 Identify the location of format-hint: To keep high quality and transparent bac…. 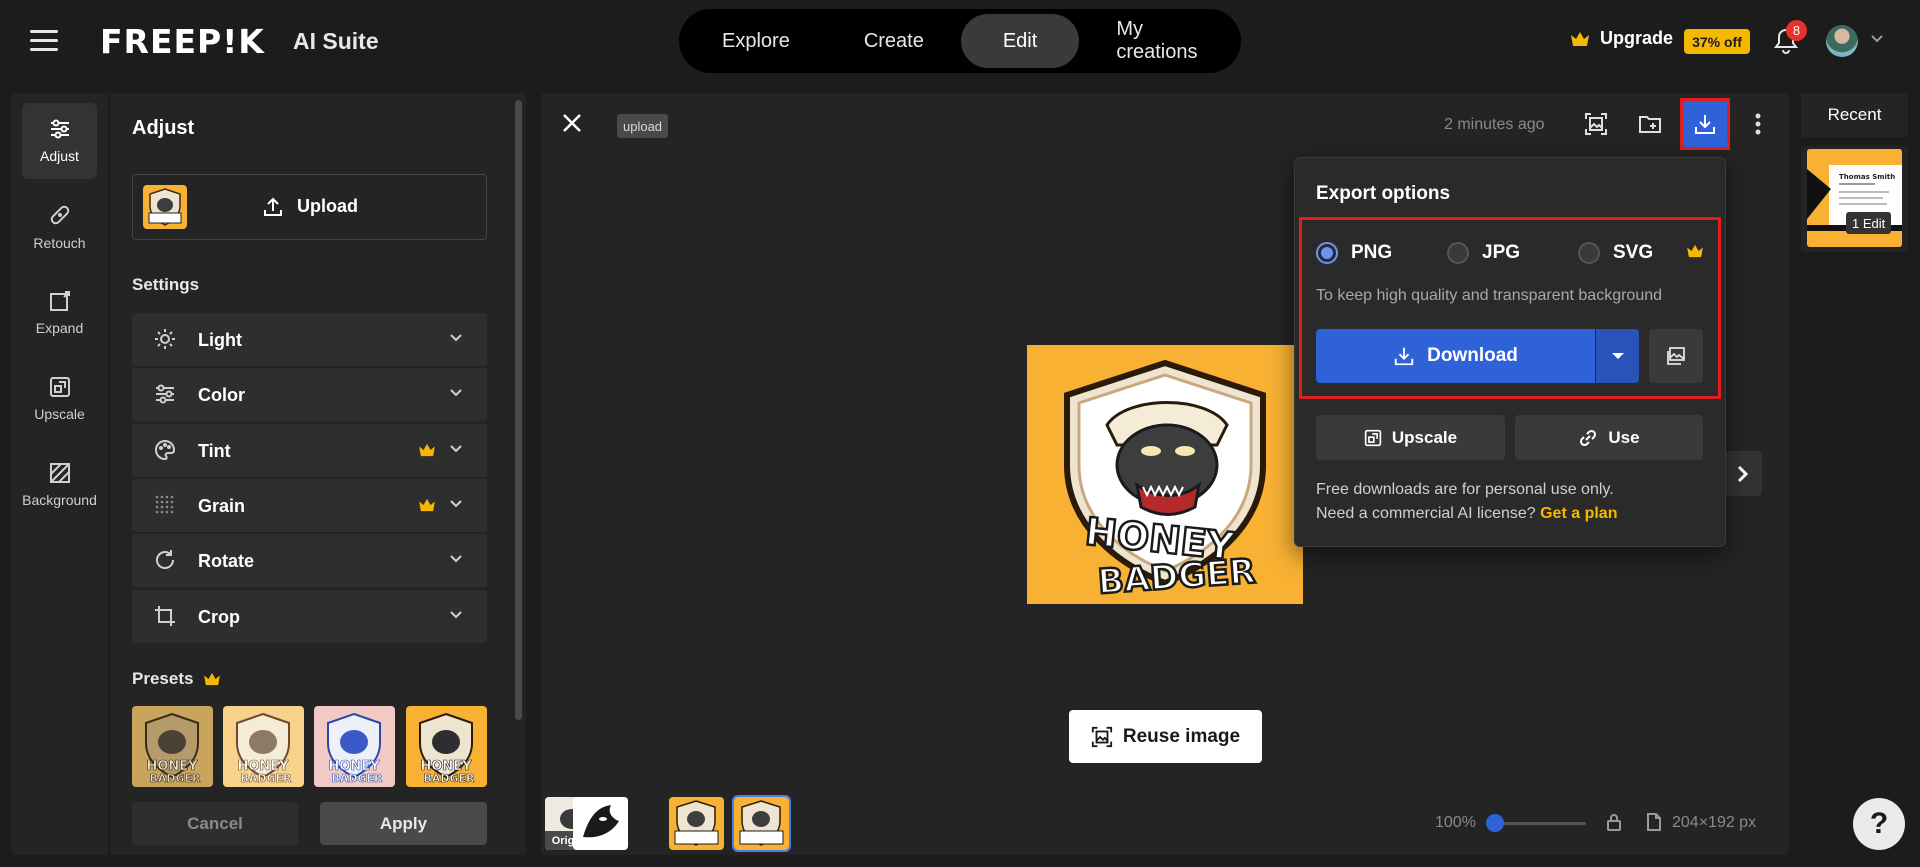
(1489, 295).